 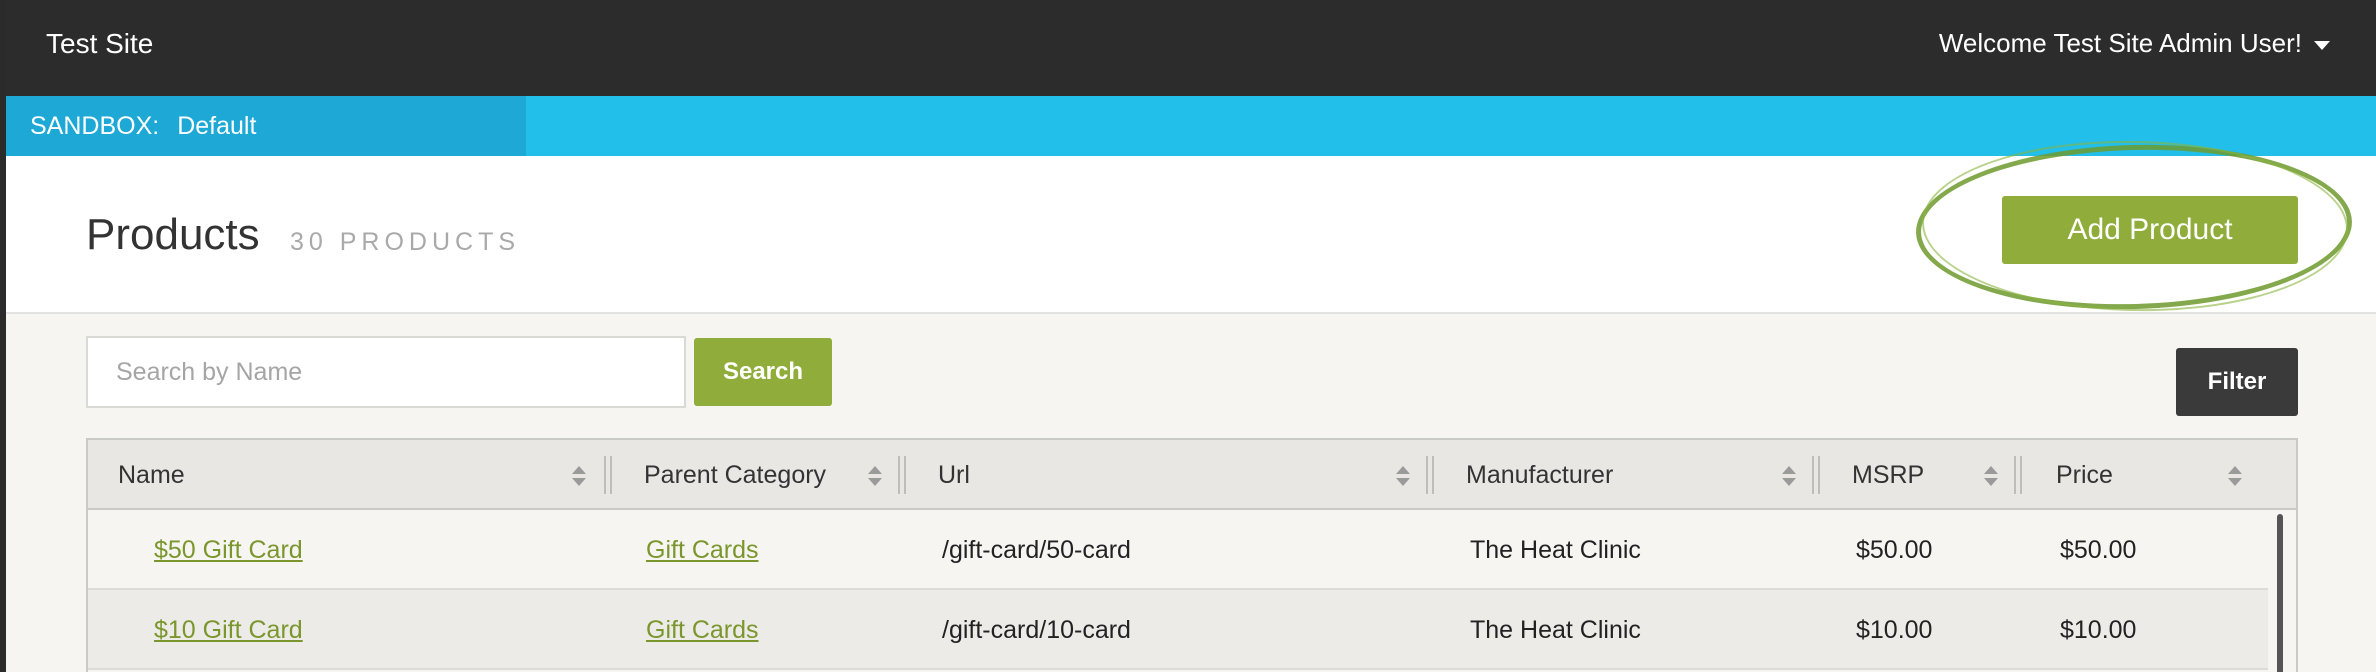 I want to click on site-title: Test Site, so click(x=99, y=44).